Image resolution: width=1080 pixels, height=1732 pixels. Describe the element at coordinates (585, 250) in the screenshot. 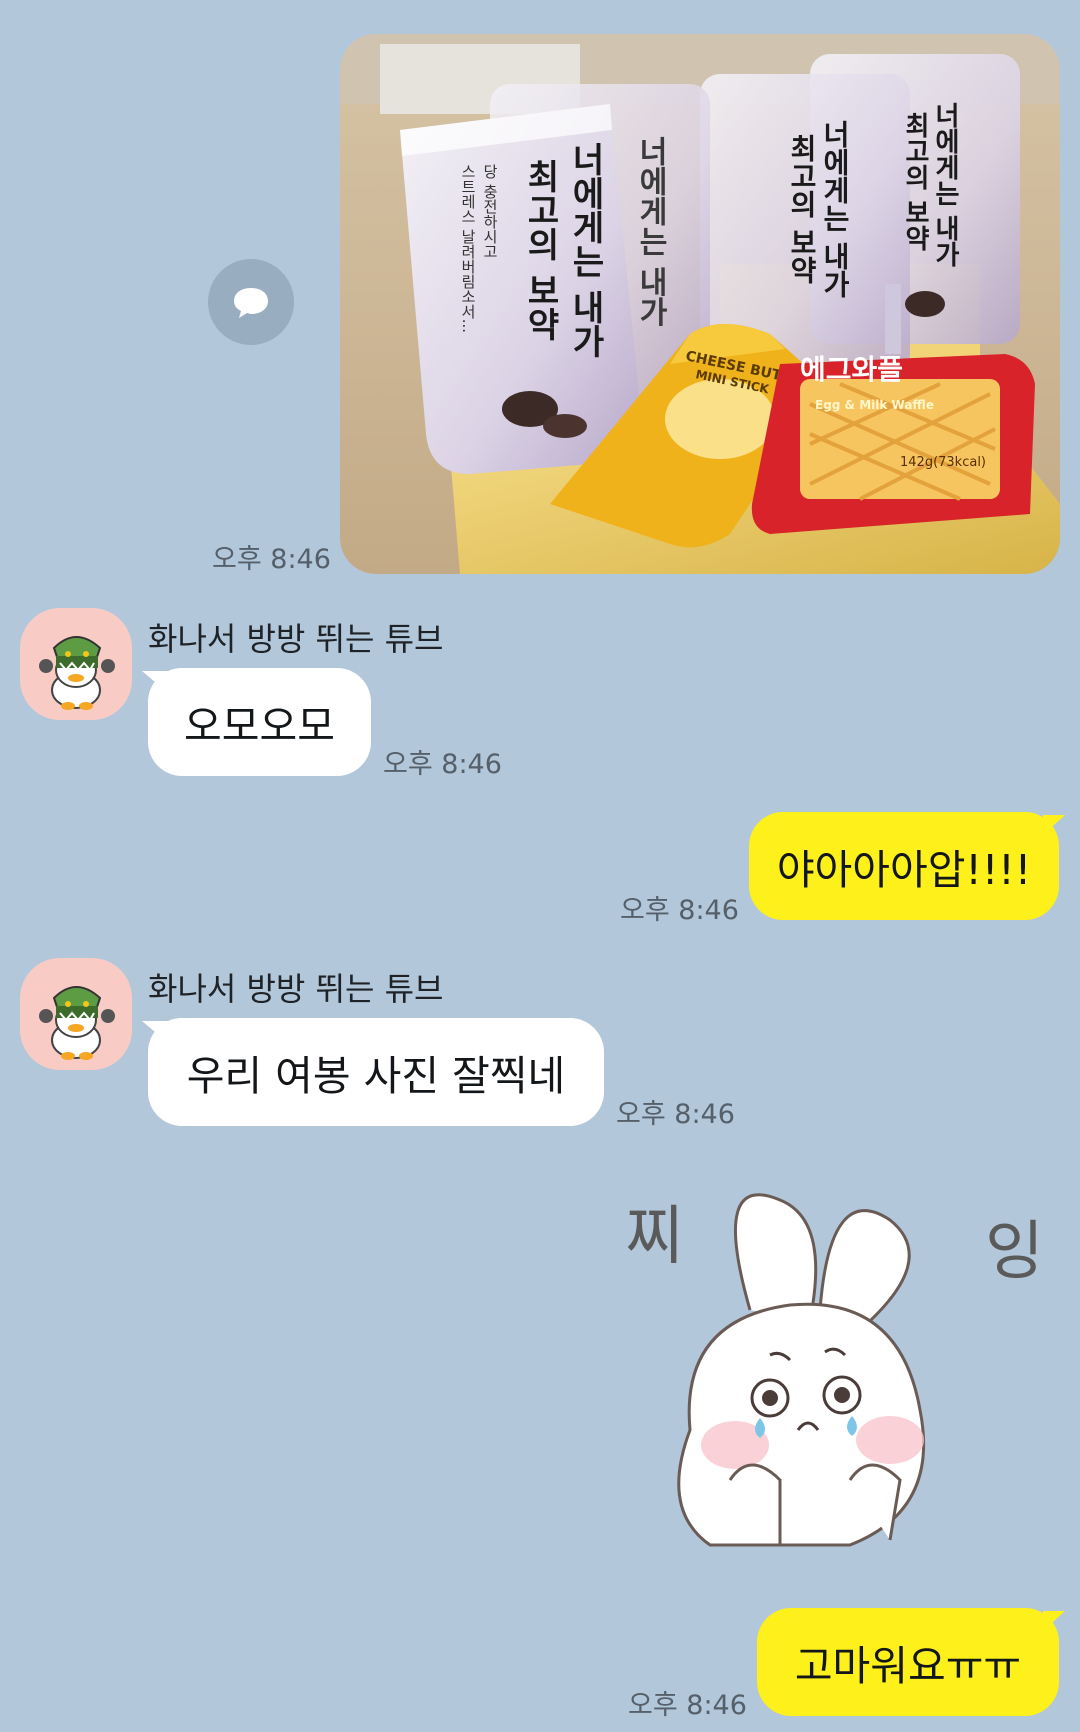

I see `pouch-line1: 너에게는 내가` at that location.